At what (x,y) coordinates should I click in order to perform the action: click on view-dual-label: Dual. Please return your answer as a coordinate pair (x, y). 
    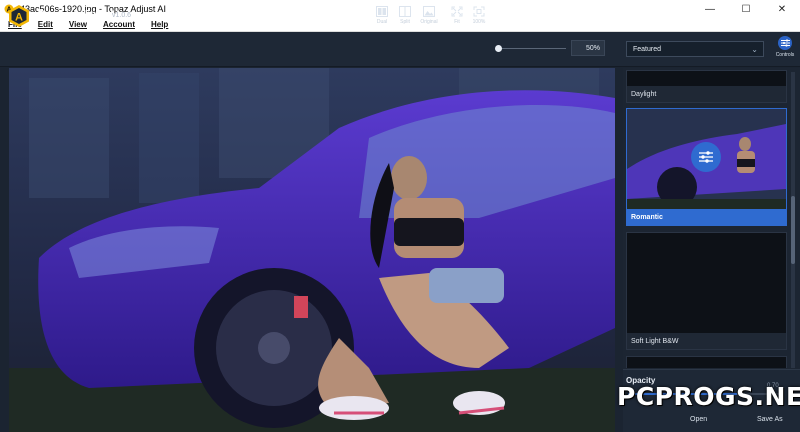
    Looking at the image, I should click on (382, 22).